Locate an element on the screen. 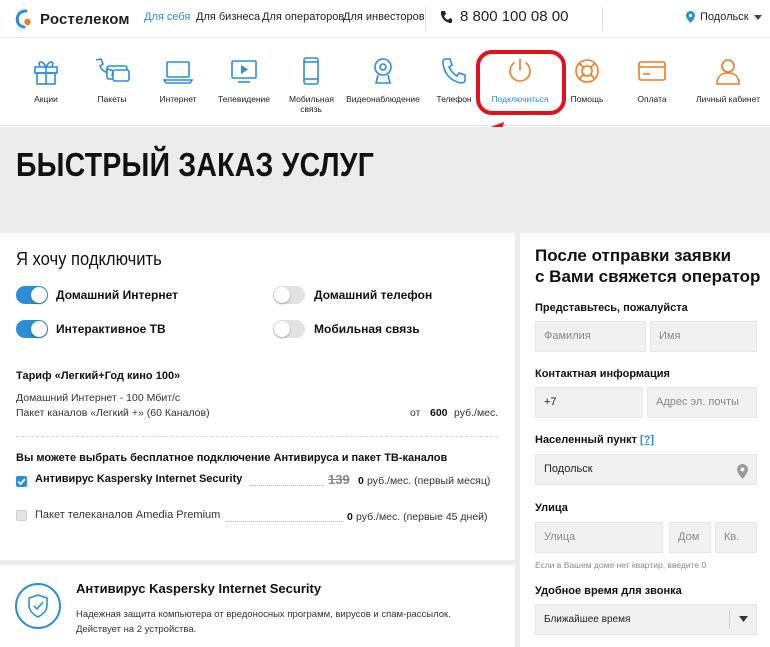 Image resolution: width=770 pixels, height=647 pixels. nav-item-mobile: Мобильная связь is located at coordinates (311, 82).